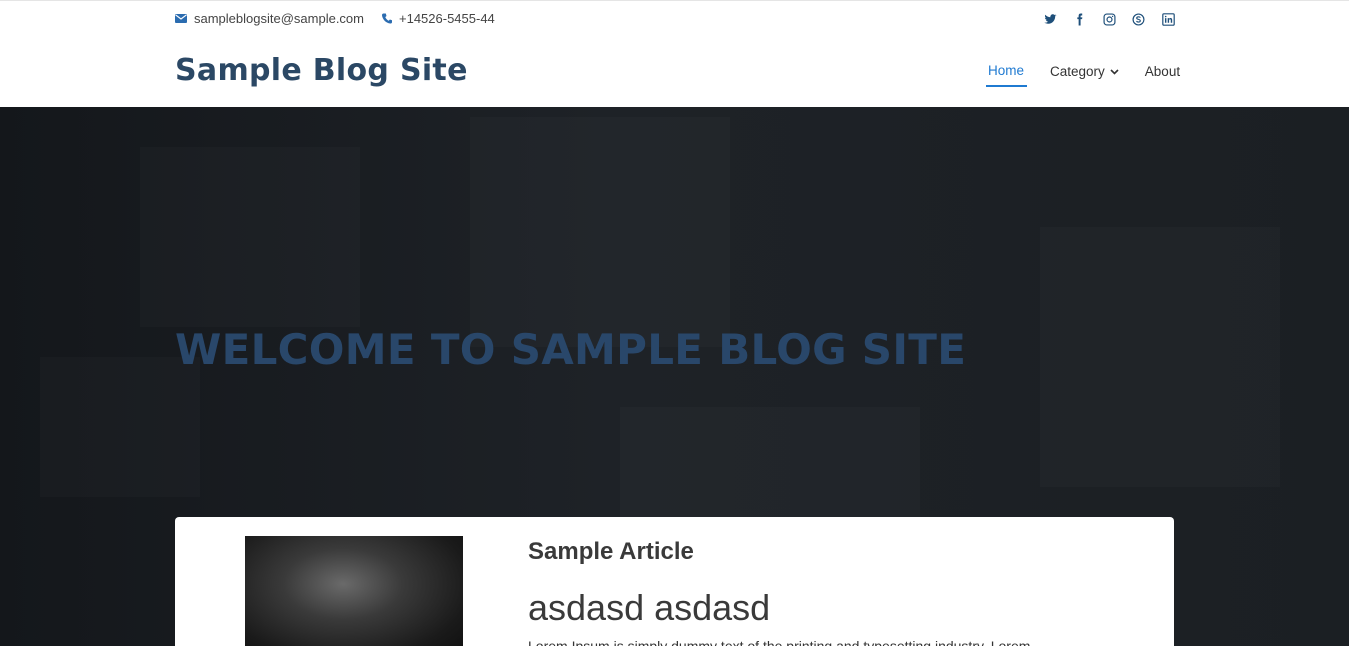 This screenshot has width=1349, height=646. I want to click on facebook-icon, so click(1080, 19).